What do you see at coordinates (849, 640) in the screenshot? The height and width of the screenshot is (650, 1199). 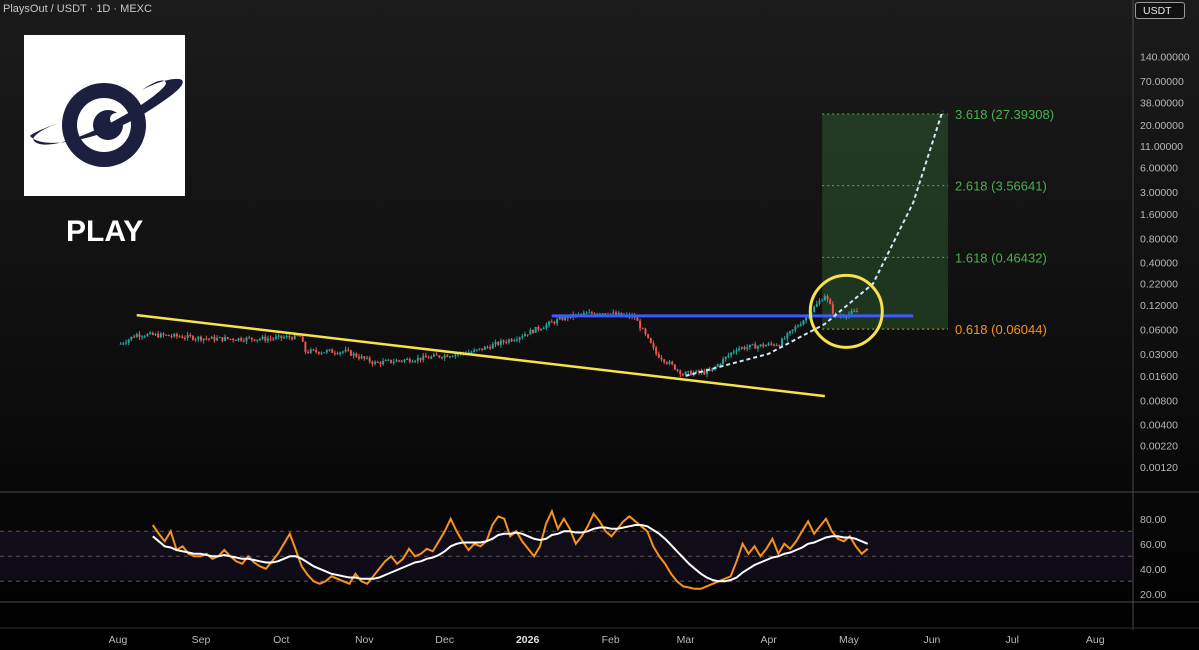 I see `time-tick-label: May` at bounding box center [849, 640].